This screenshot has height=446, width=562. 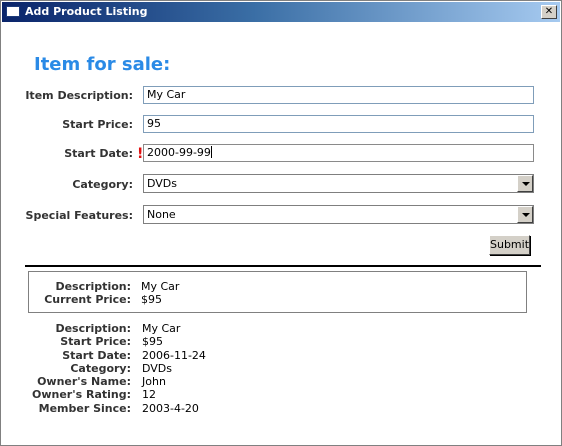 What do you see at coordinates (84, 408) in the screenshot?
I see `detail-member-since-label: Member Since:` at bounding box center [84, 408].